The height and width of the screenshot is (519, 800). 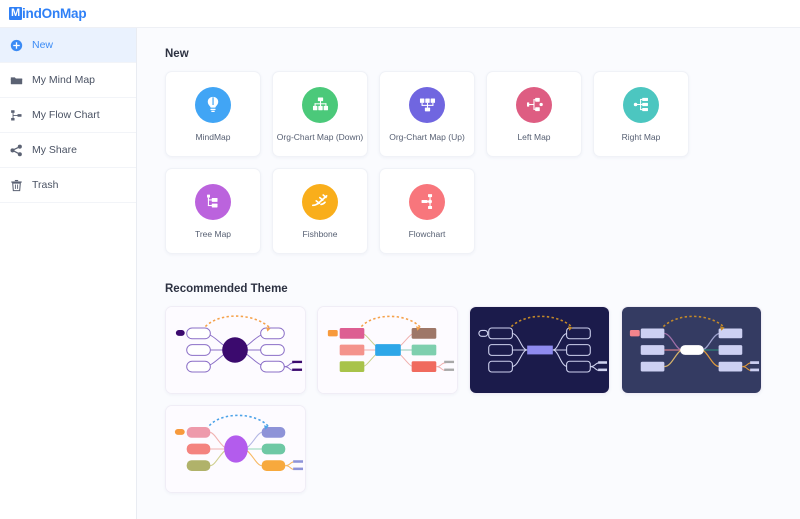 What do you see at coordinates (54, 150) in the screenshot?
I see `sidebar-item-label: My Share` at bounding box center [54, 150].